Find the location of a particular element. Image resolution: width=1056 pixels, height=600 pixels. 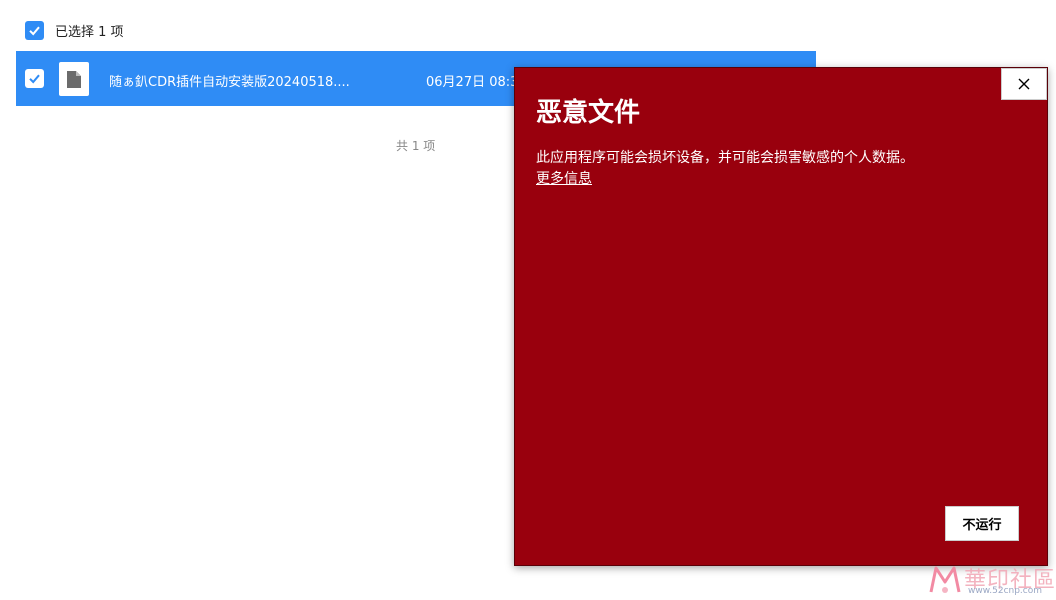

watermark: 華印社區 www.52cnp.com is located at coordinates (991, 580).